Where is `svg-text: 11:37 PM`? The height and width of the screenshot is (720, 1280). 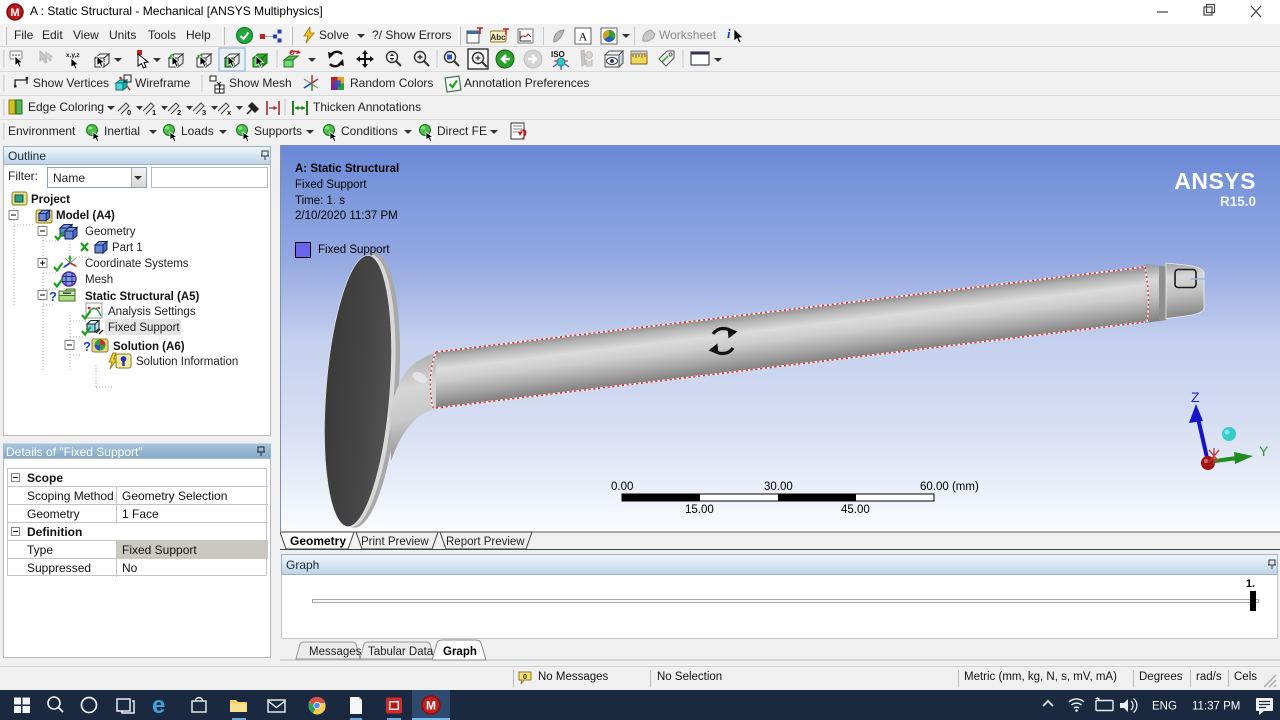
svg-text: 11:37 PM is located at coordinates (1216, 707).